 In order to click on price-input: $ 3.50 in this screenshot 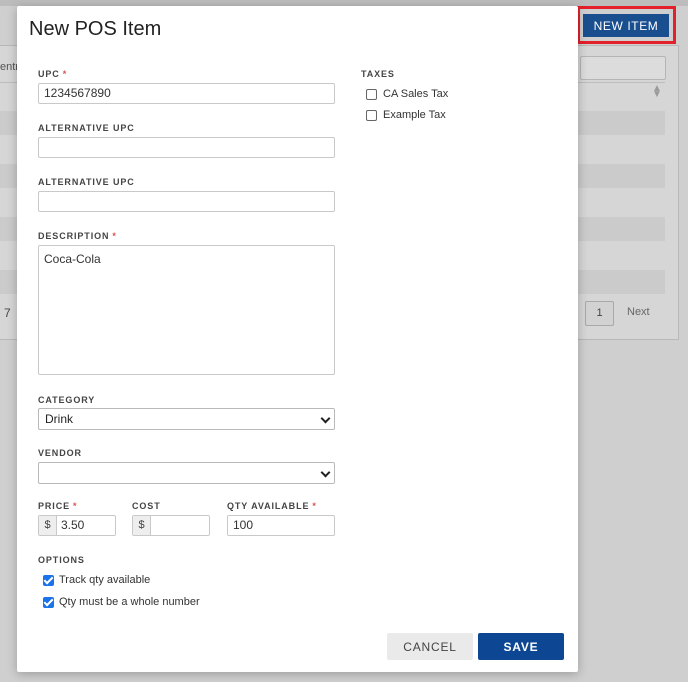, I will do `click(77, 525)`.